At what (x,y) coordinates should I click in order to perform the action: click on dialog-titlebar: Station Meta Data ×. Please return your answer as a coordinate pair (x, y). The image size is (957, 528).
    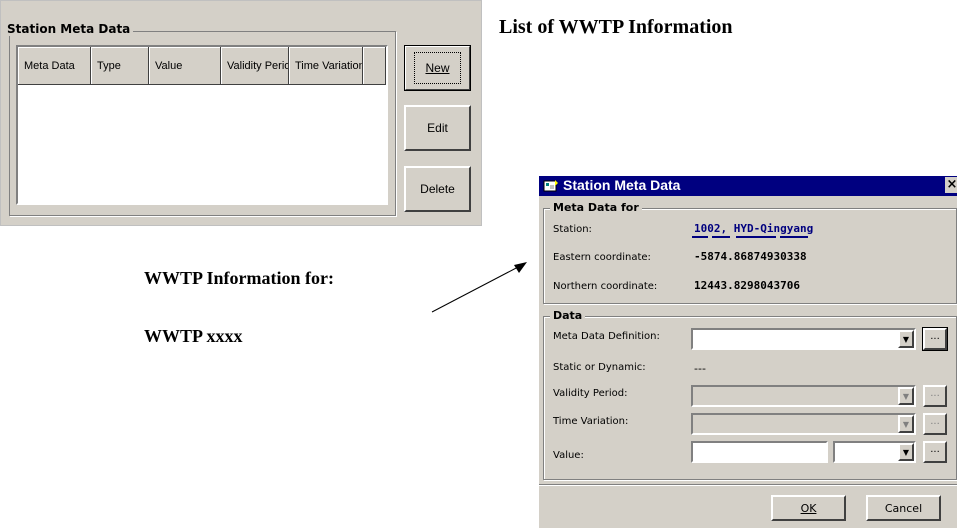
    Looking at the image, I should click on (748, 186).